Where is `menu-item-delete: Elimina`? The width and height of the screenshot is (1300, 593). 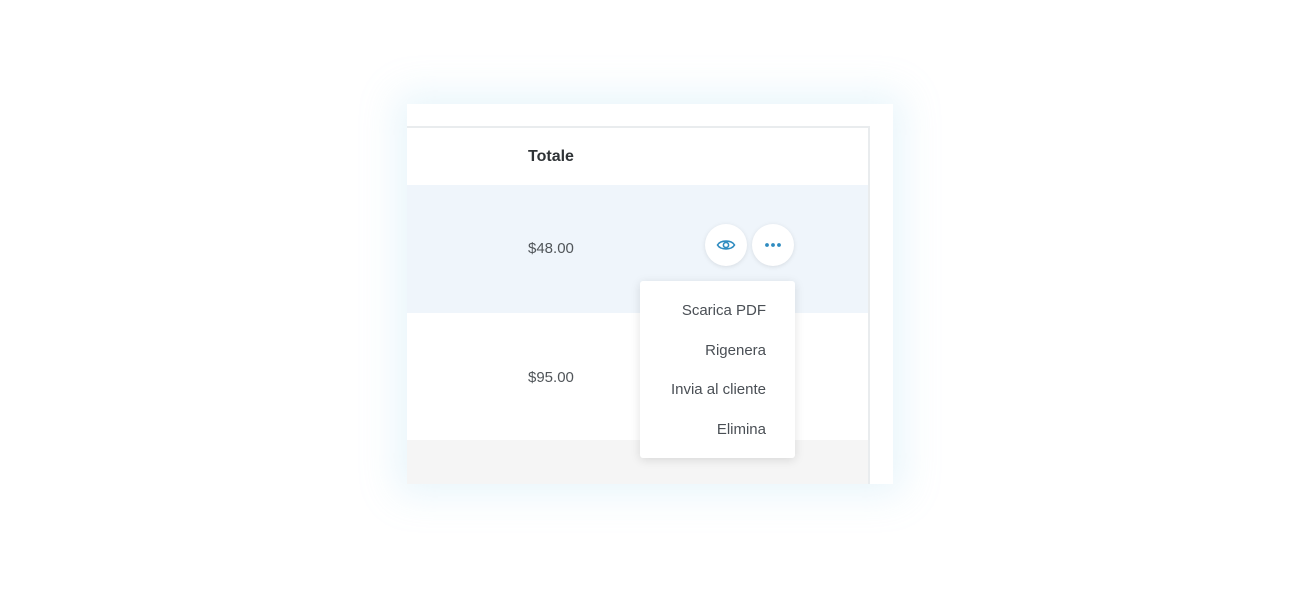
menu-item-delete: Elimina is located at coordinates (741, 429).